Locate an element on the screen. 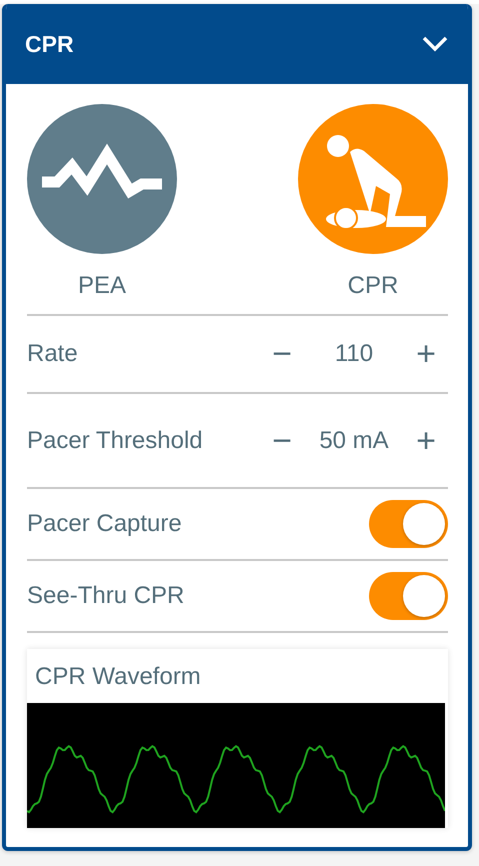  mode-button: CPR is located at coordinates (373, 202).